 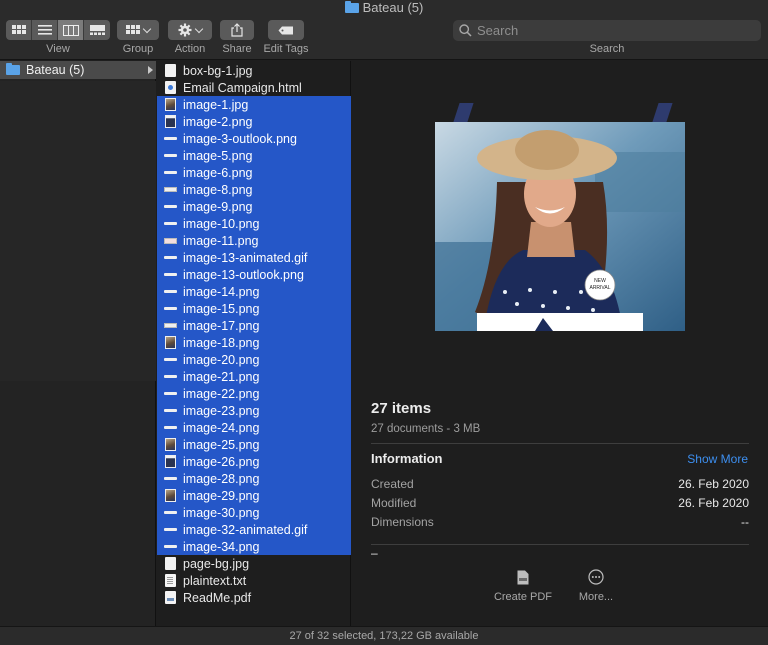 What do you see at coordinates (254, 580) in the screenshot?
I see `file-row: plaintext.txt` at bounding box center [254, 580].